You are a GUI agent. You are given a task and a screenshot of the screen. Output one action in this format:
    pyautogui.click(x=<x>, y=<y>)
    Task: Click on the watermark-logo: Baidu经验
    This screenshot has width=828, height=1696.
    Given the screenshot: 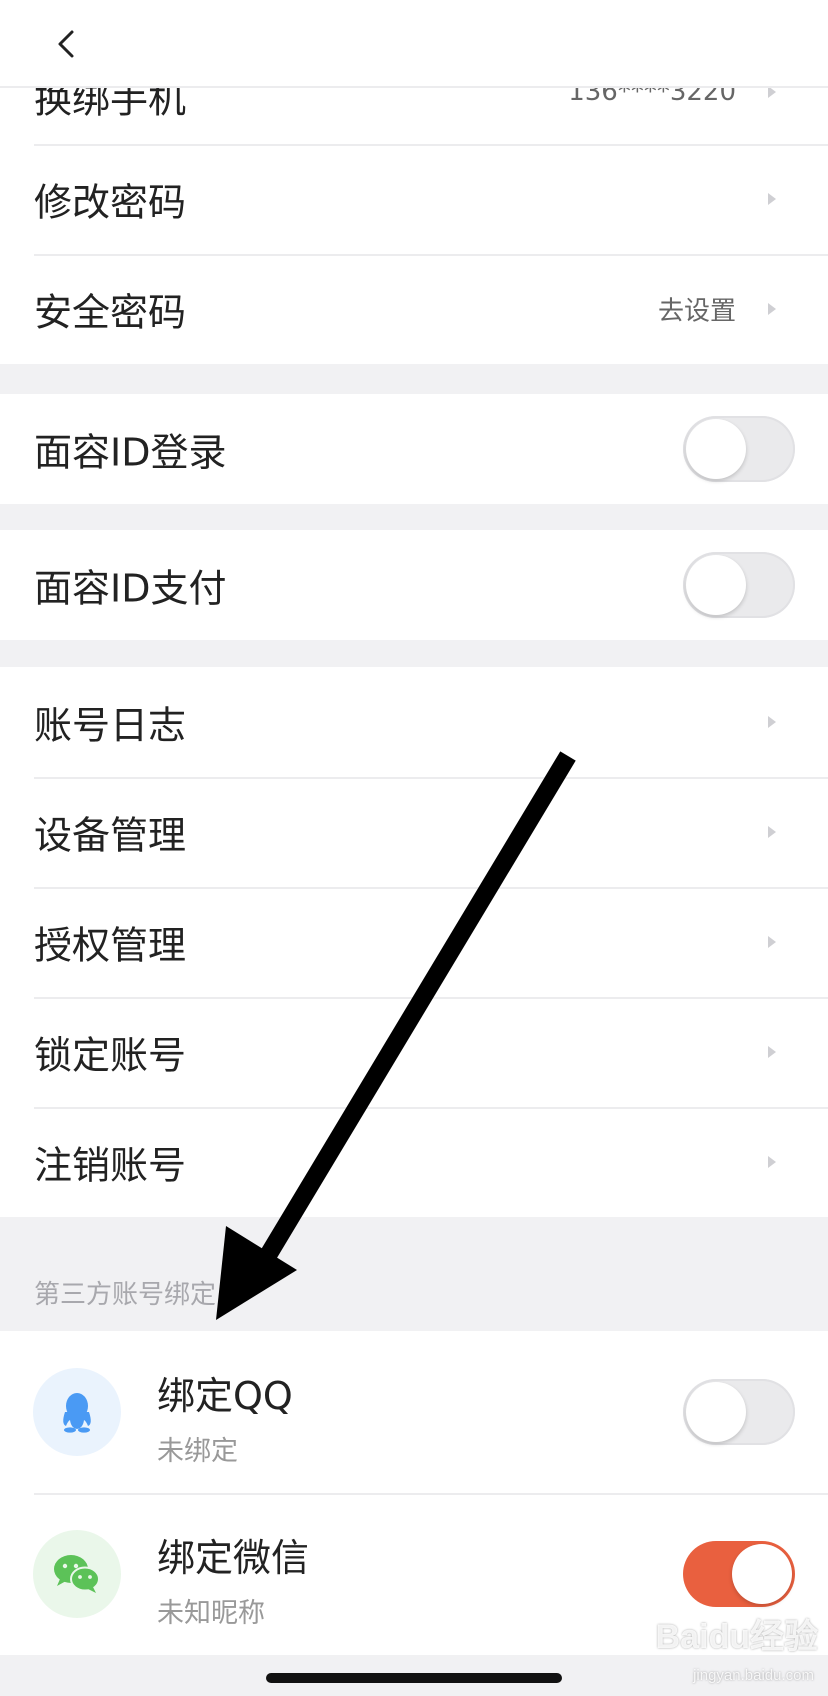 What is the action you would take?
    pyautogui.click(x=736, y=1637)
    